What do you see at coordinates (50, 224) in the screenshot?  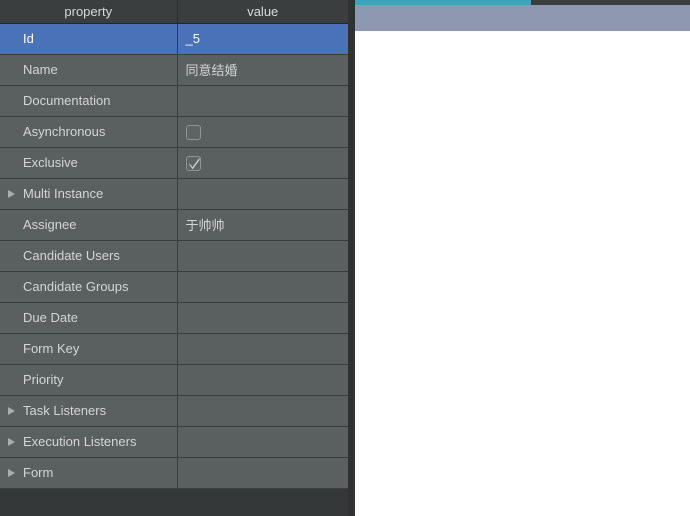 I see `property-label: Assignee` at bounding box center [50, 224].